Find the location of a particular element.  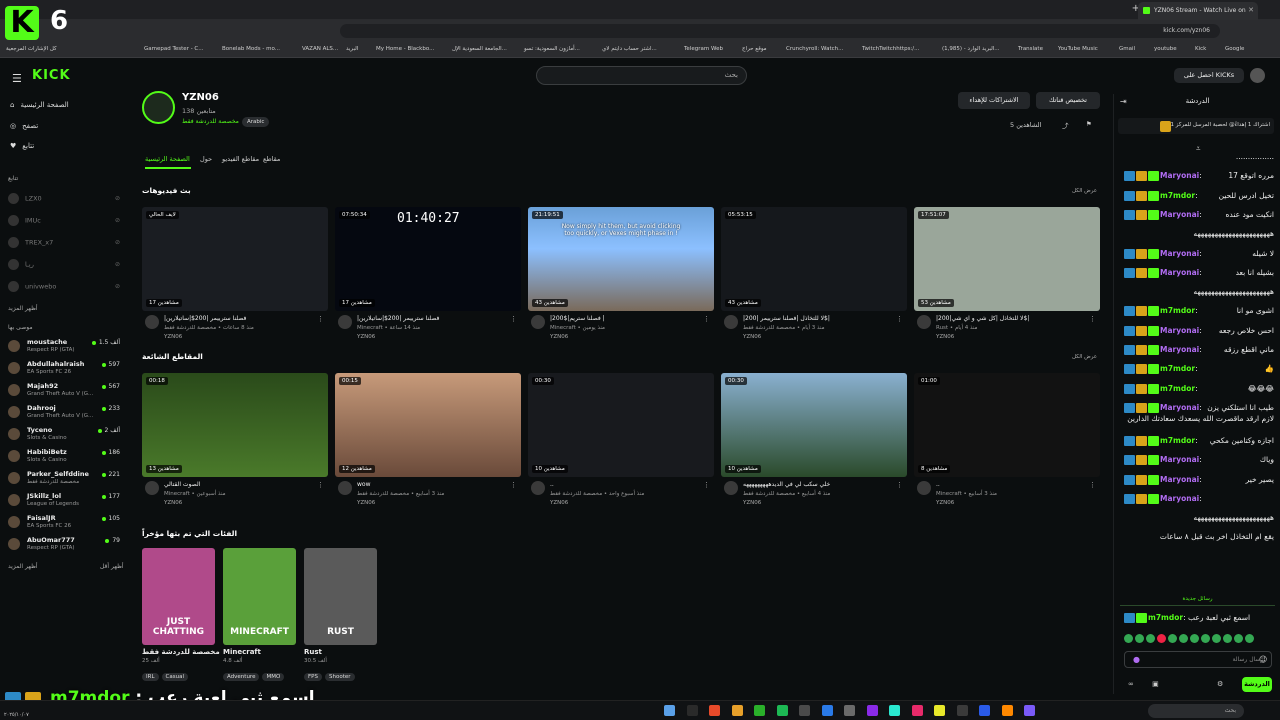

customize-channel-button: تخصيص قناتك is located at coordinates (1068, 100).